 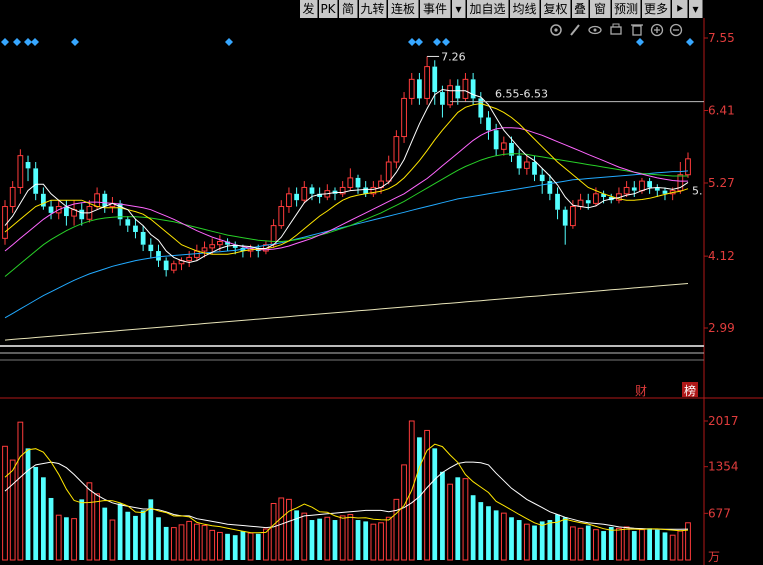 What do you see at coordinates (641, 391) in the screenshot?
I see `cai-badge: 财` at bounding box center [641, 391].